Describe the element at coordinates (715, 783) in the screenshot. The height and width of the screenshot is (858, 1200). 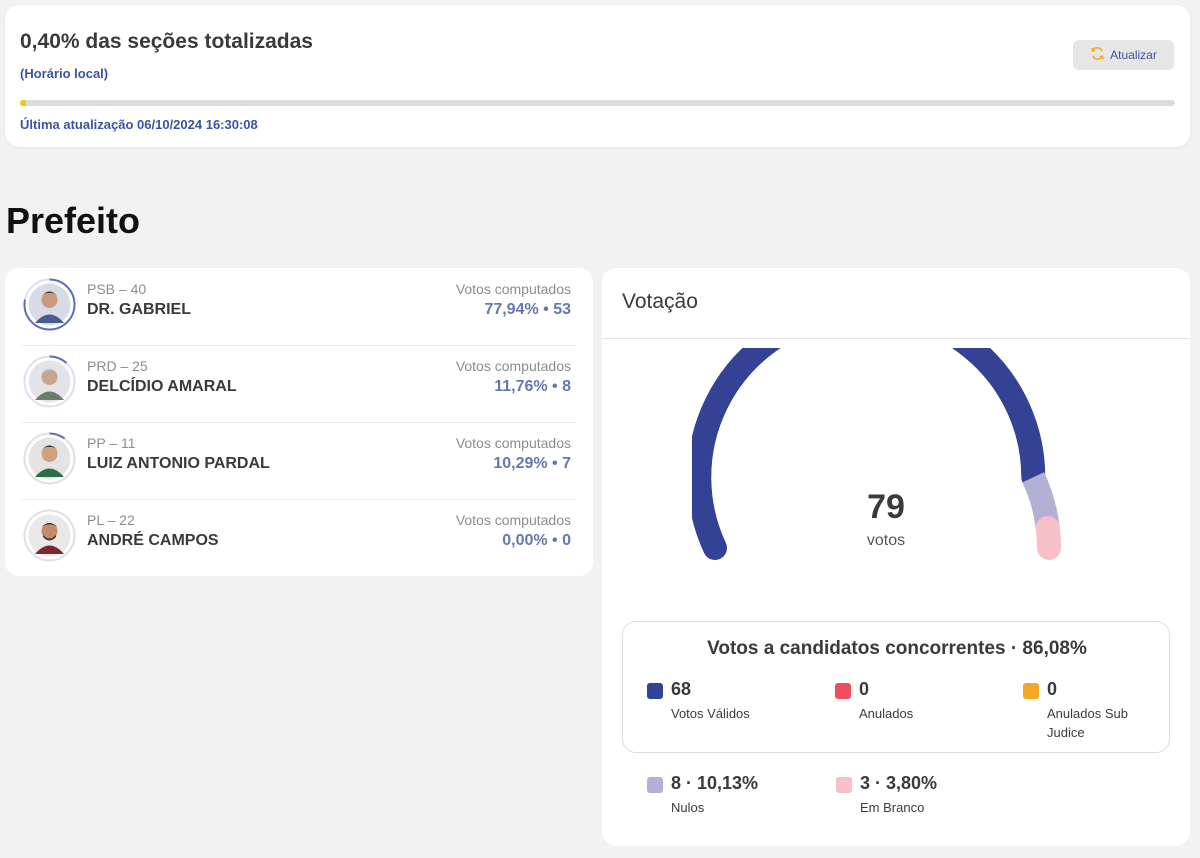
I see `legend-value: 8 · 10,13%` at that location.